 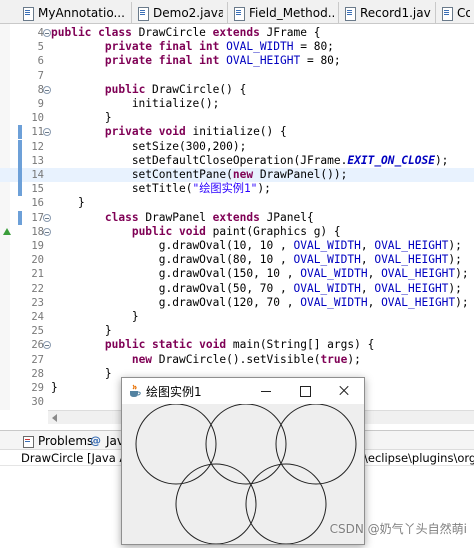 I want to click on line-number: 12, so click(x=37, y=146).